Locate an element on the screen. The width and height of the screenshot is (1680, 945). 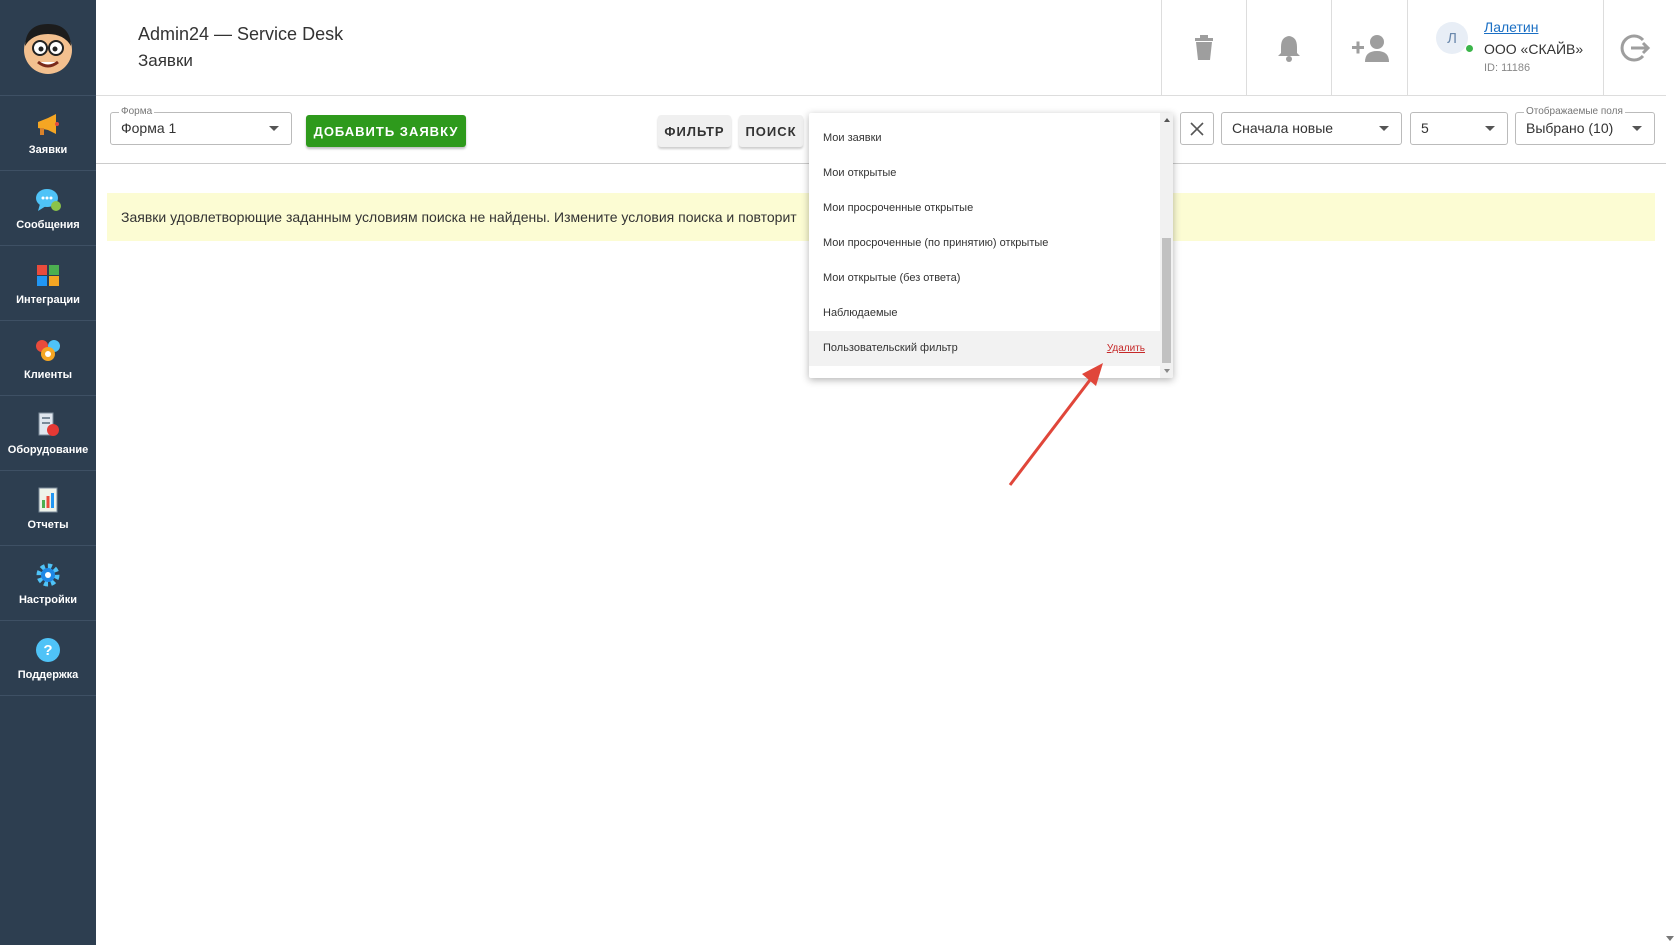
filter-option: Мои просроченные (по принятию) открытые is located at coordinates (984, 243).